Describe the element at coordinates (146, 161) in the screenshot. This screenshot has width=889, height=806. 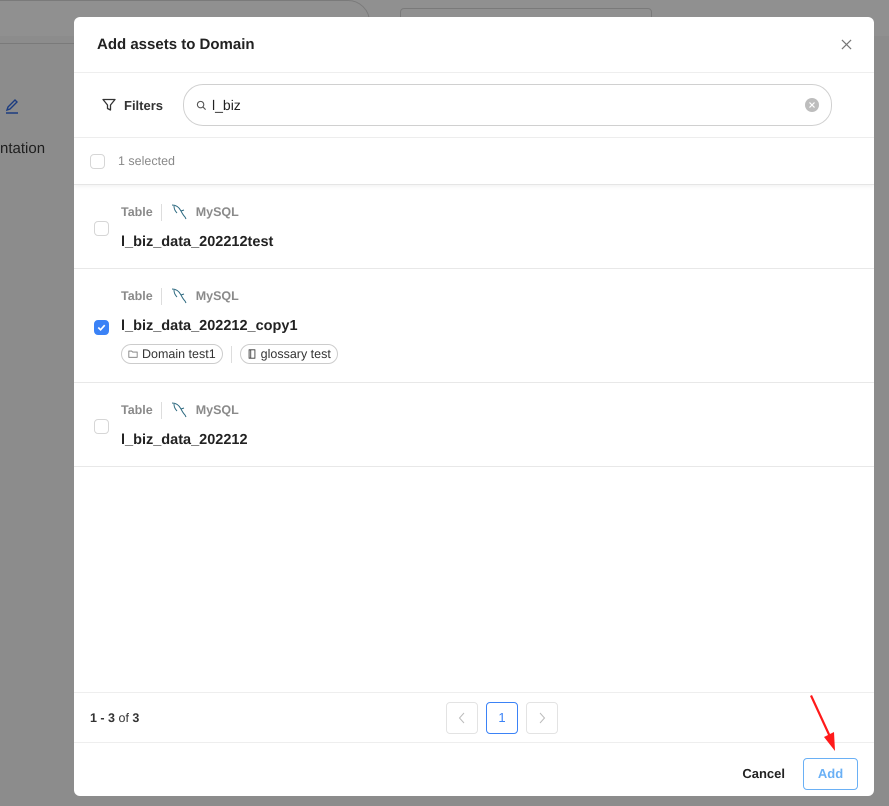
I see `selection-count: 1 selected` at that location.